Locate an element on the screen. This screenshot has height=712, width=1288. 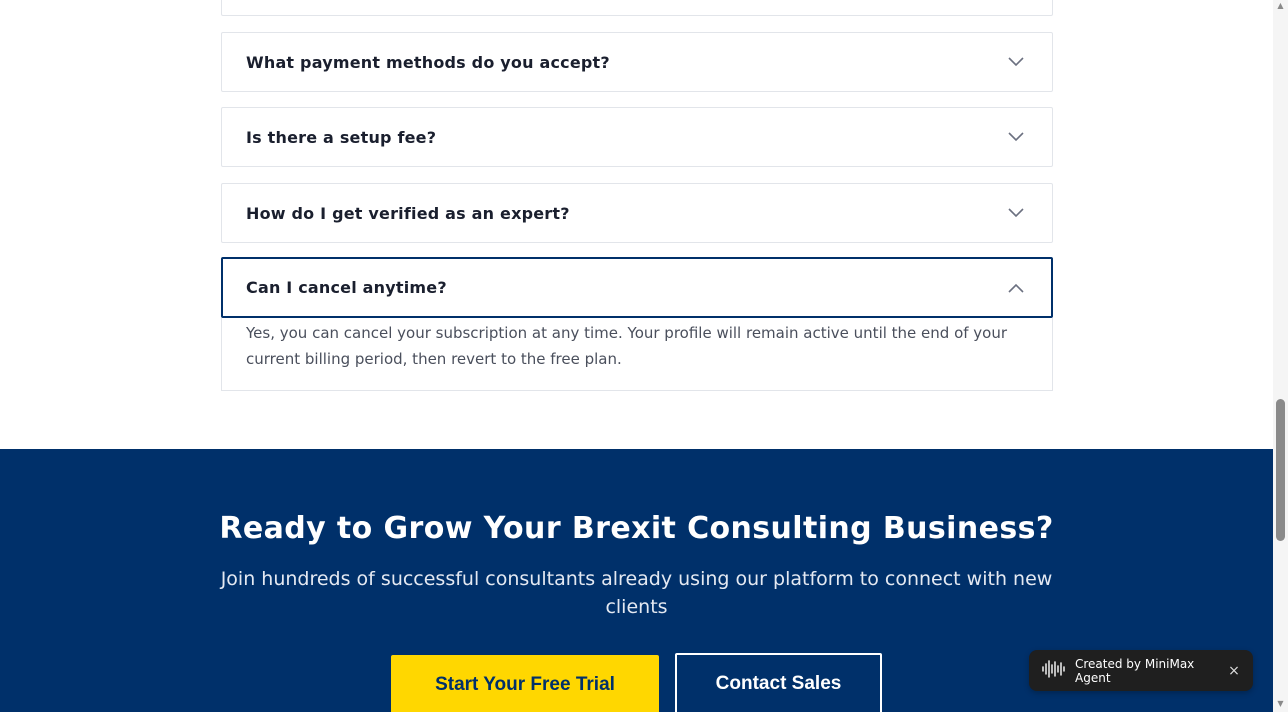
faq-question: What payment methods do you accept? is located at coordinates (428, 62).